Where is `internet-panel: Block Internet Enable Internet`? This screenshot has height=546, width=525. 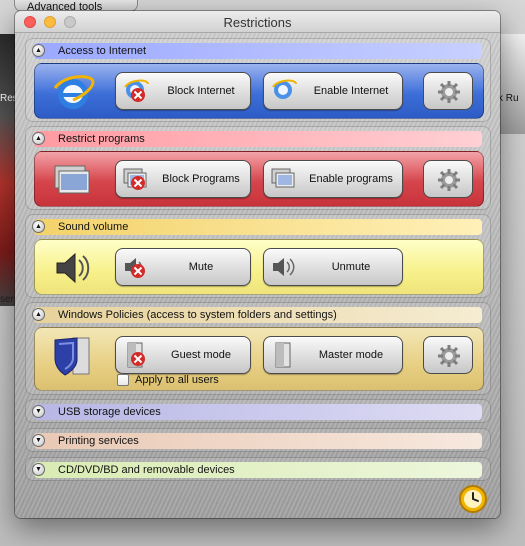
internet-panel: Block Internet Enable Internet is located at coordinates (259, 91).